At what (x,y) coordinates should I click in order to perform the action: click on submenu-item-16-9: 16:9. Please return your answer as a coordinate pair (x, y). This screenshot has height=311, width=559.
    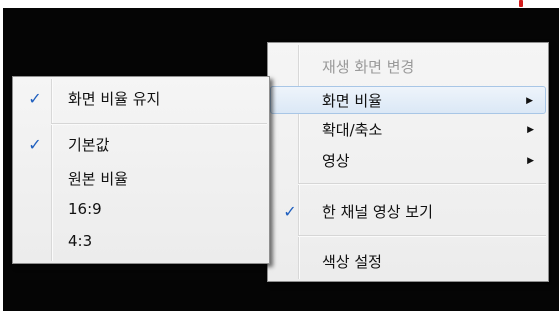
    Looking at the image, I should click on (141, 209).